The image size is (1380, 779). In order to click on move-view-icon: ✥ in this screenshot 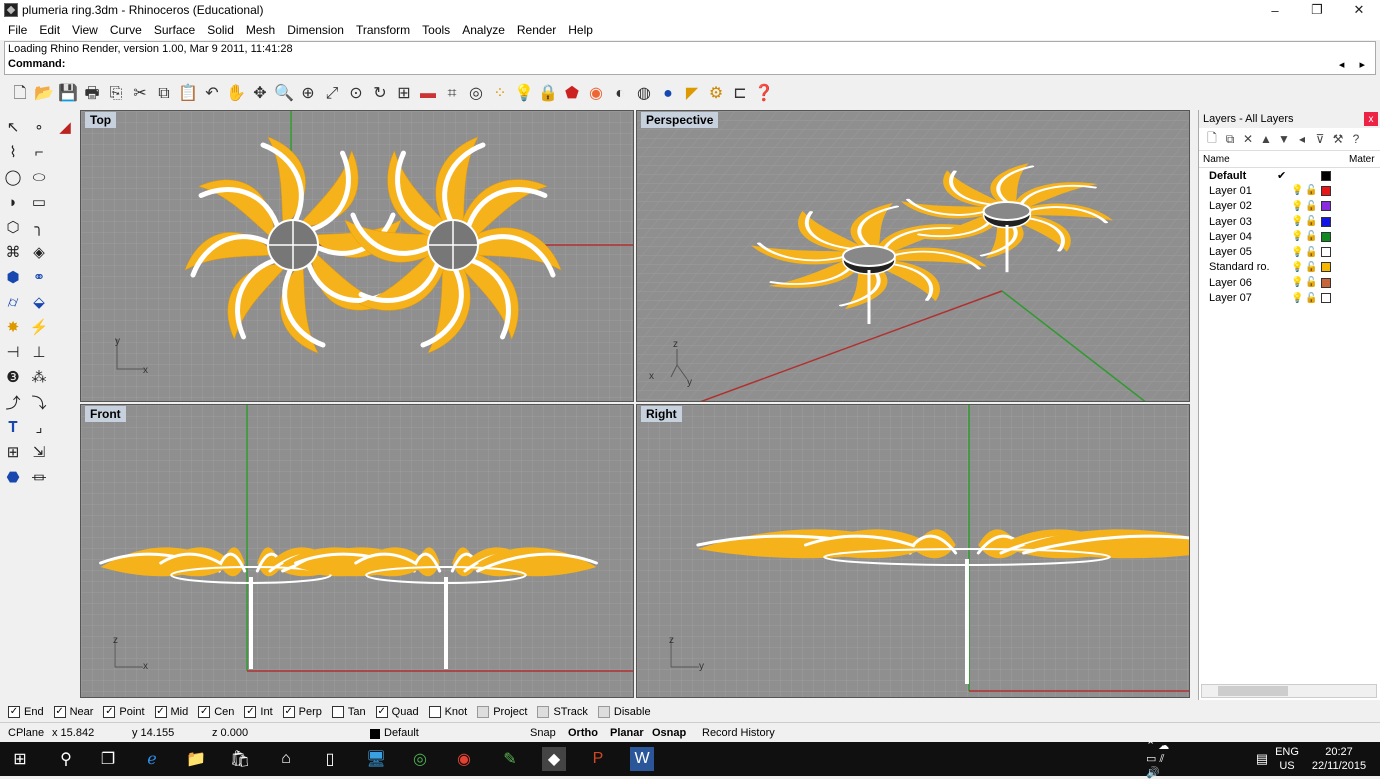, I will do `click(260, 94)`.